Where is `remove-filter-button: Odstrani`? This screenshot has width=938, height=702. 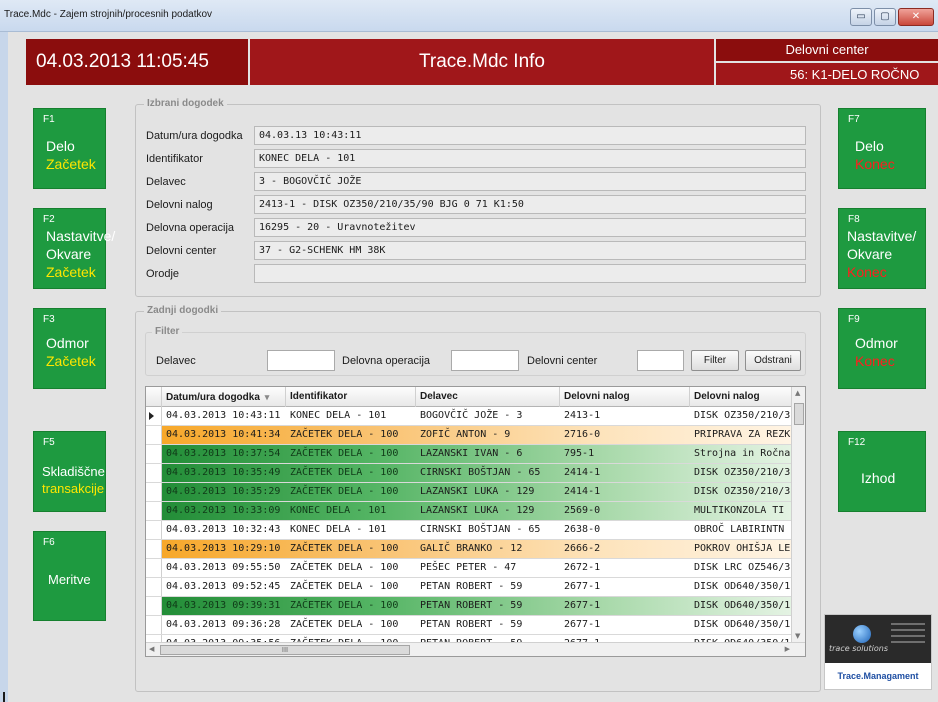
remove-filter-button: Odstrani is located at coordinates (773, 360).